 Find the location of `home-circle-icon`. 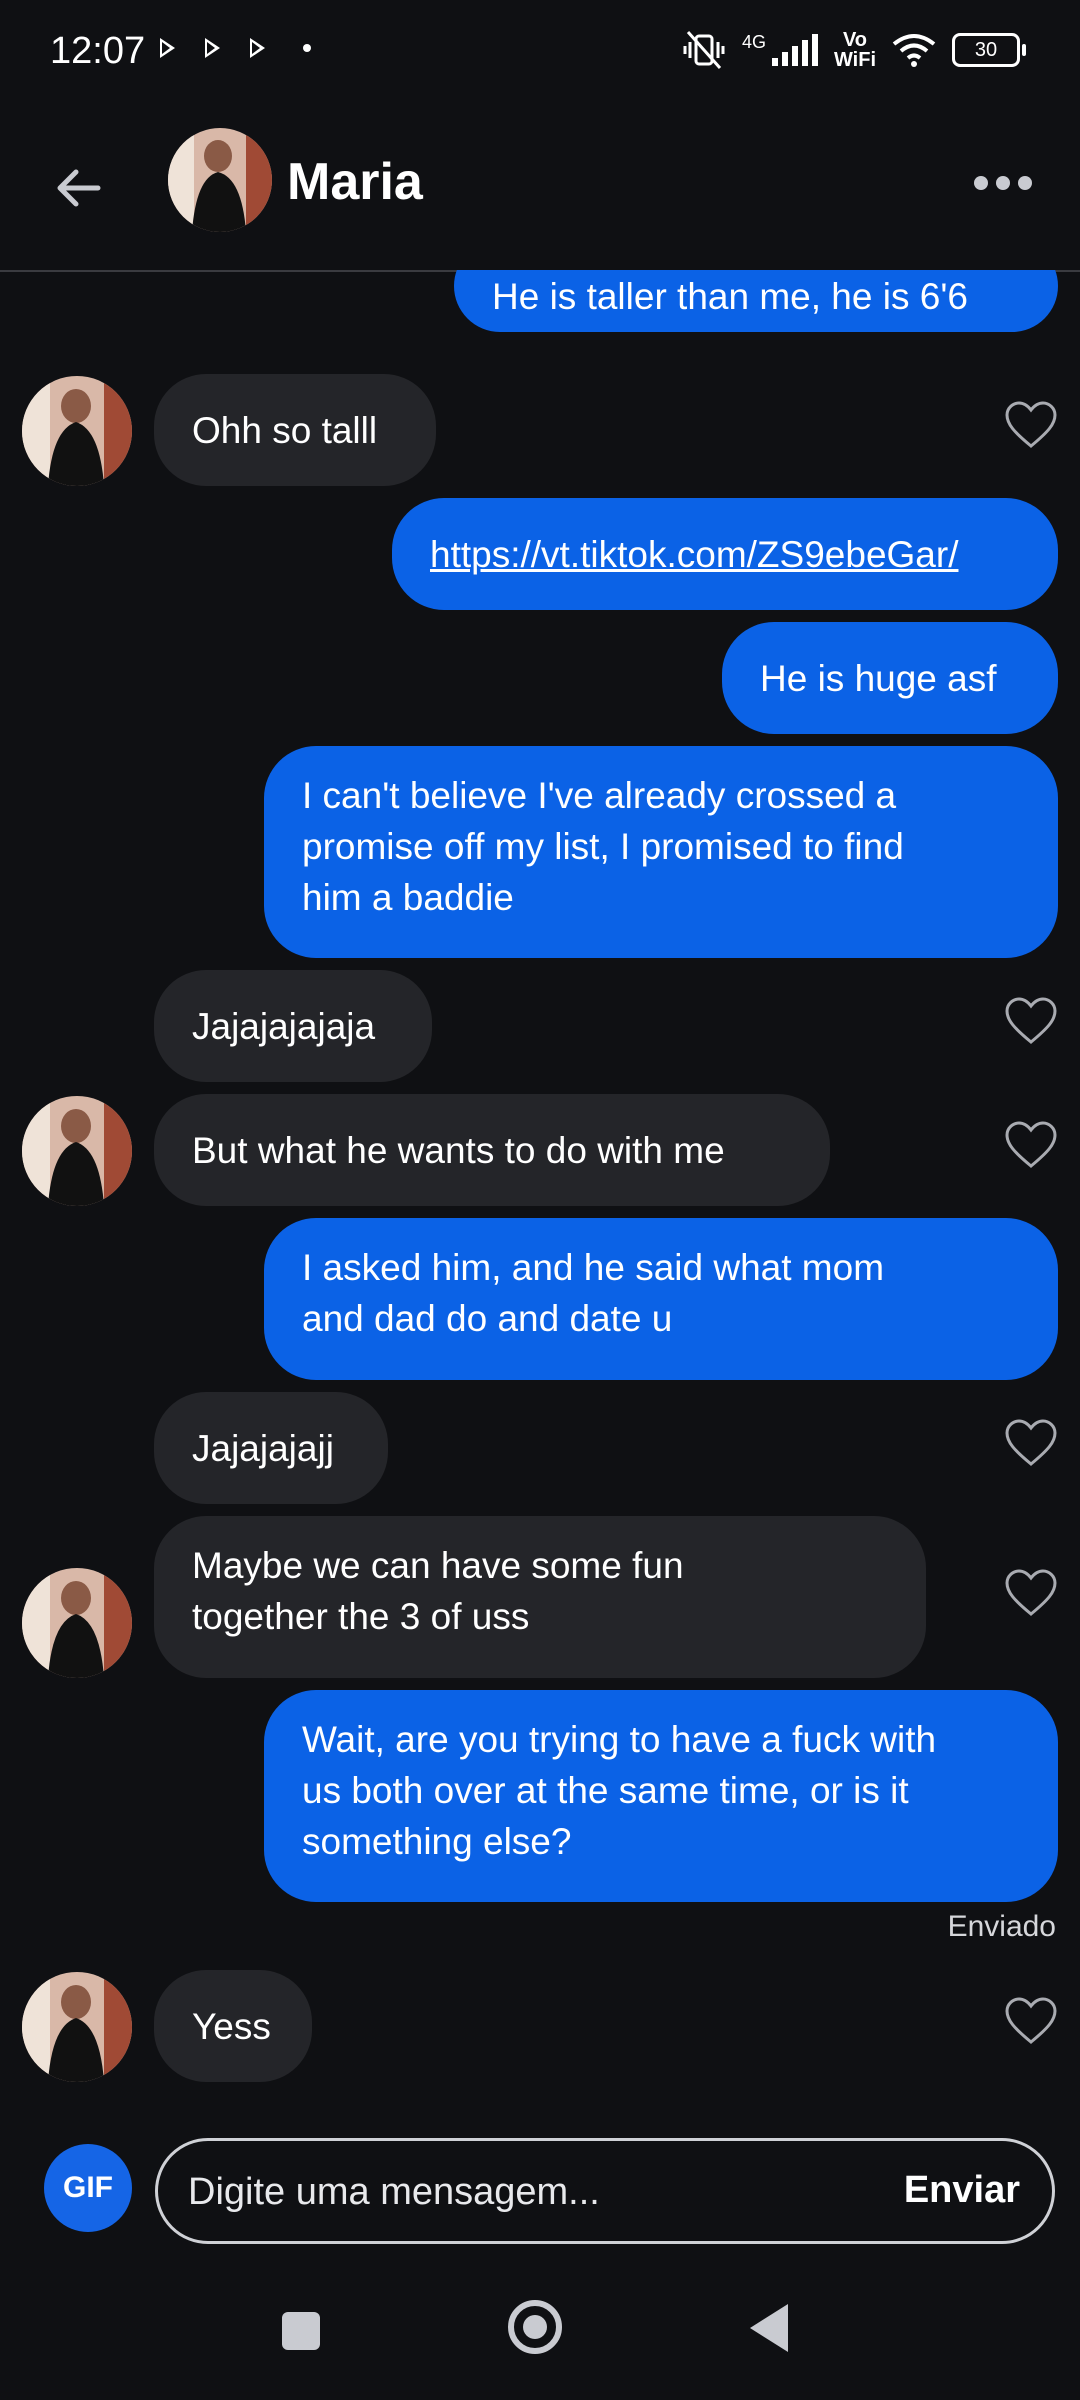

home-circle-icon is located at coordinates (535, 2327).